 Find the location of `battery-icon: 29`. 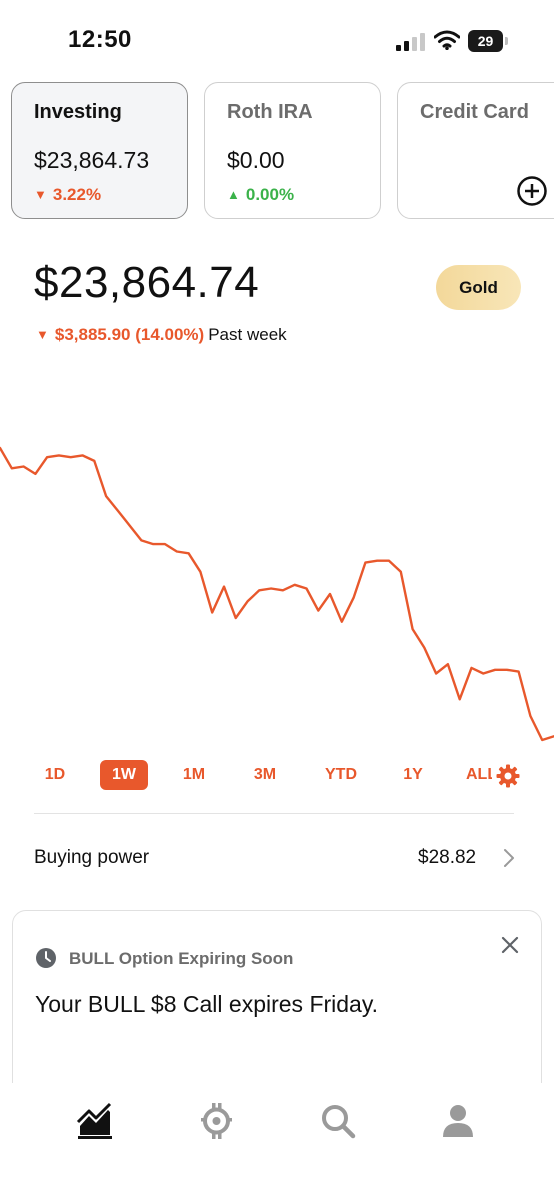

battery-icon: 29 is located at coordinates (488, 41).